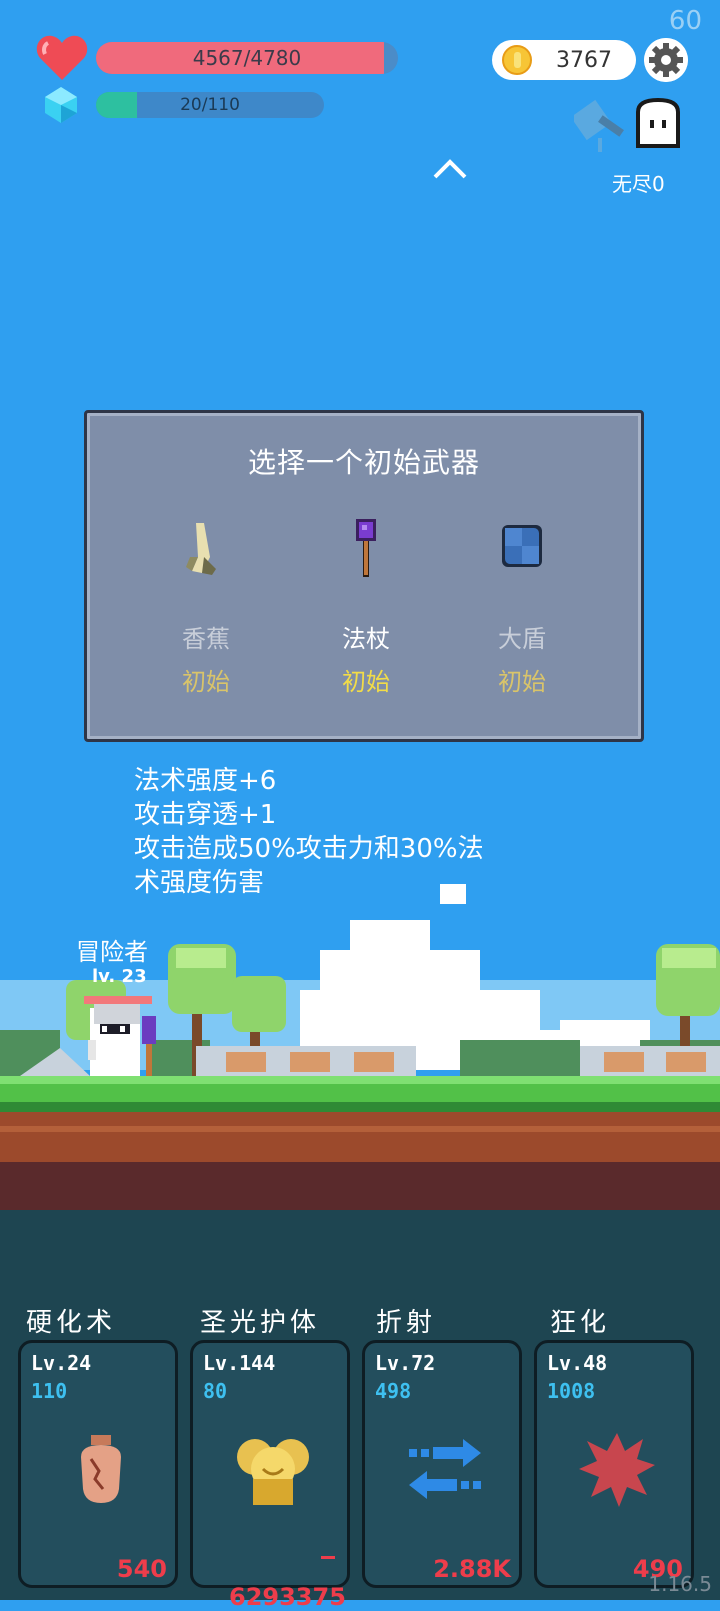  Describe the element at coordinates (118, 1000) in the screenshot. I see `hero-hp-bar` at that location.